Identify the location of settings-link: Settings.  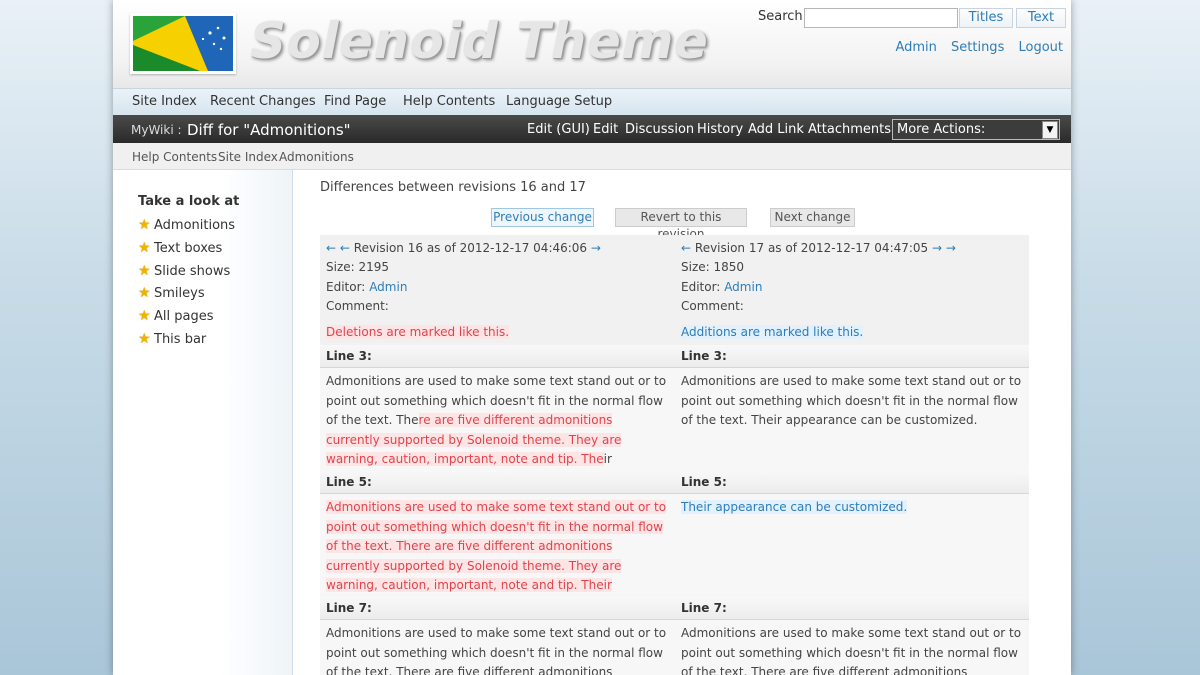
(977, 47).